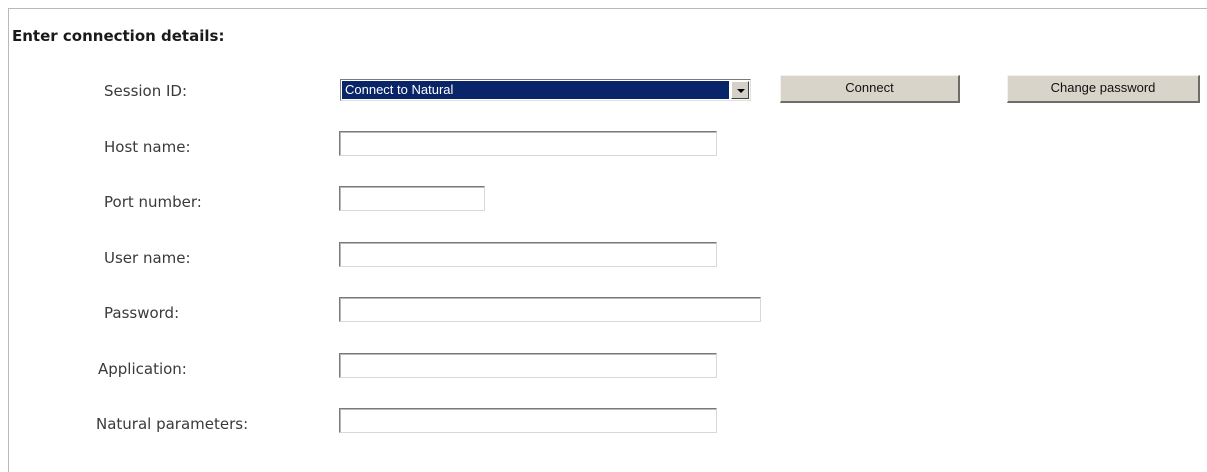 This screenshot has width=1207, height=472. Describe the element at coordinates (528, 365) in the screenshot. I see `application-field` at that location.